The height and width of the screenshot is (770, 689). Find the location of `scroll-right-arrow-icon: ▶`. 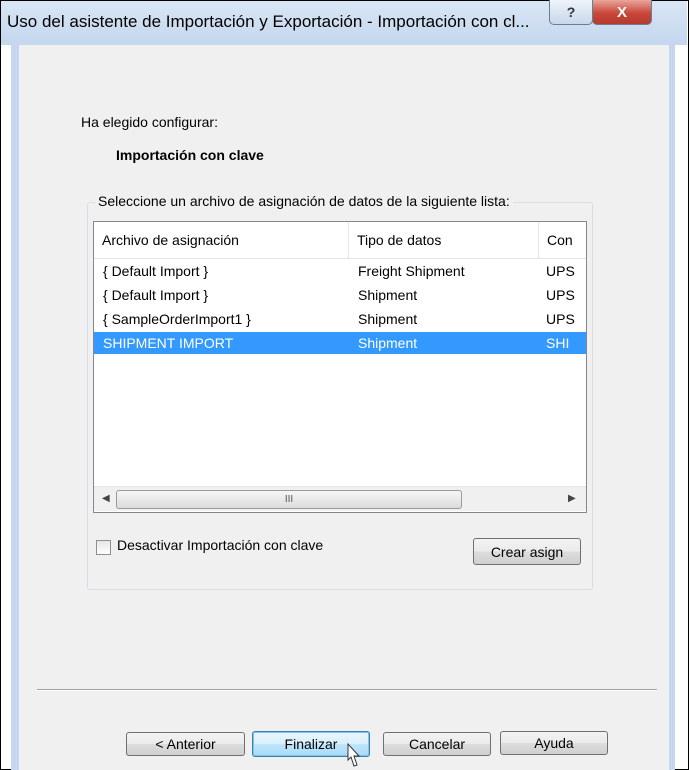

scroll-right-arrow-icon: ▶ is located at coordinates (572, 498).